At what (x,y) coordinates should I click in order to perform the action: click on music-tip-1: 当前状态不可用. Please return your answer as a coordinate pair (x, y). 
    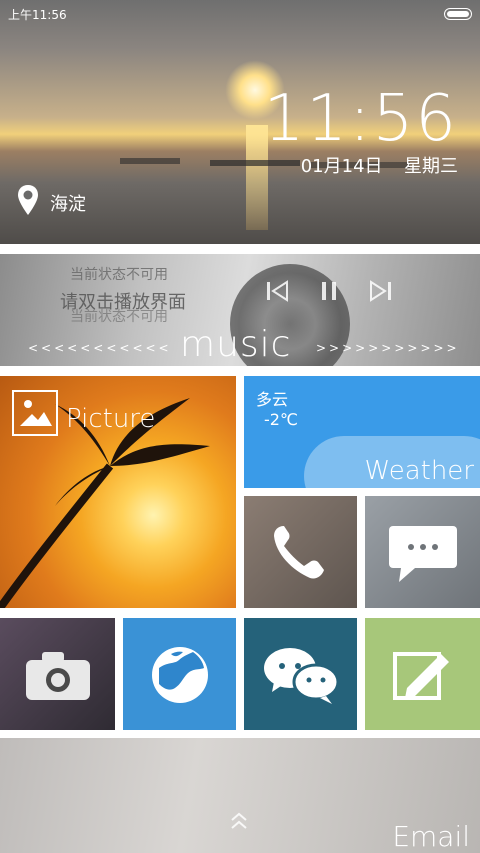
    Looking at the image, I should click on (119, 275).